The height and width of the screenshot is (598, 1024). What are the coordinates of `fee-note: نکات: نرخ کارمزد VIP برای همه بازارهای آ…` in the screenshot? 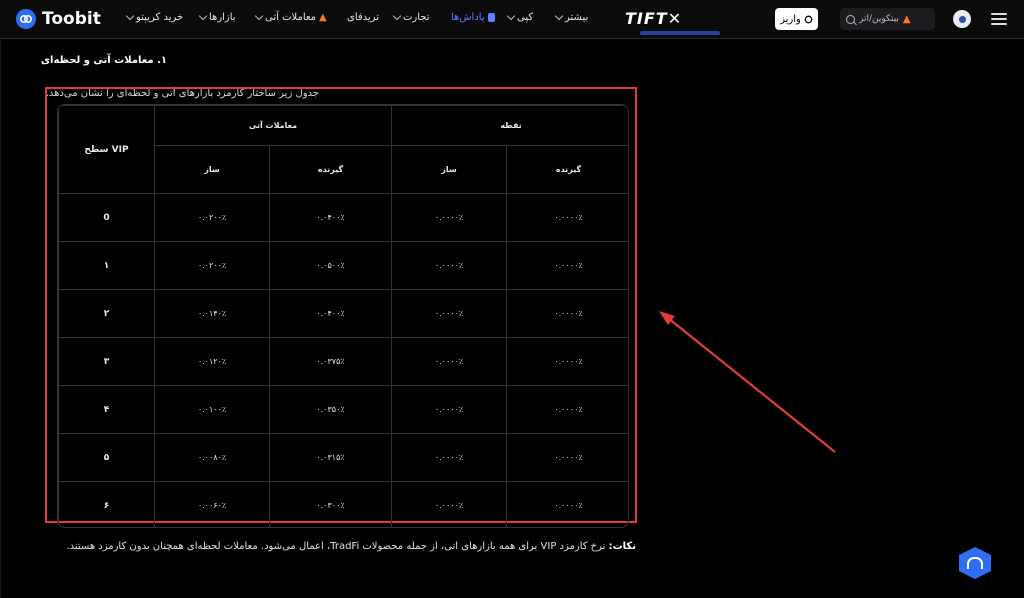 It's located at (346, 546).